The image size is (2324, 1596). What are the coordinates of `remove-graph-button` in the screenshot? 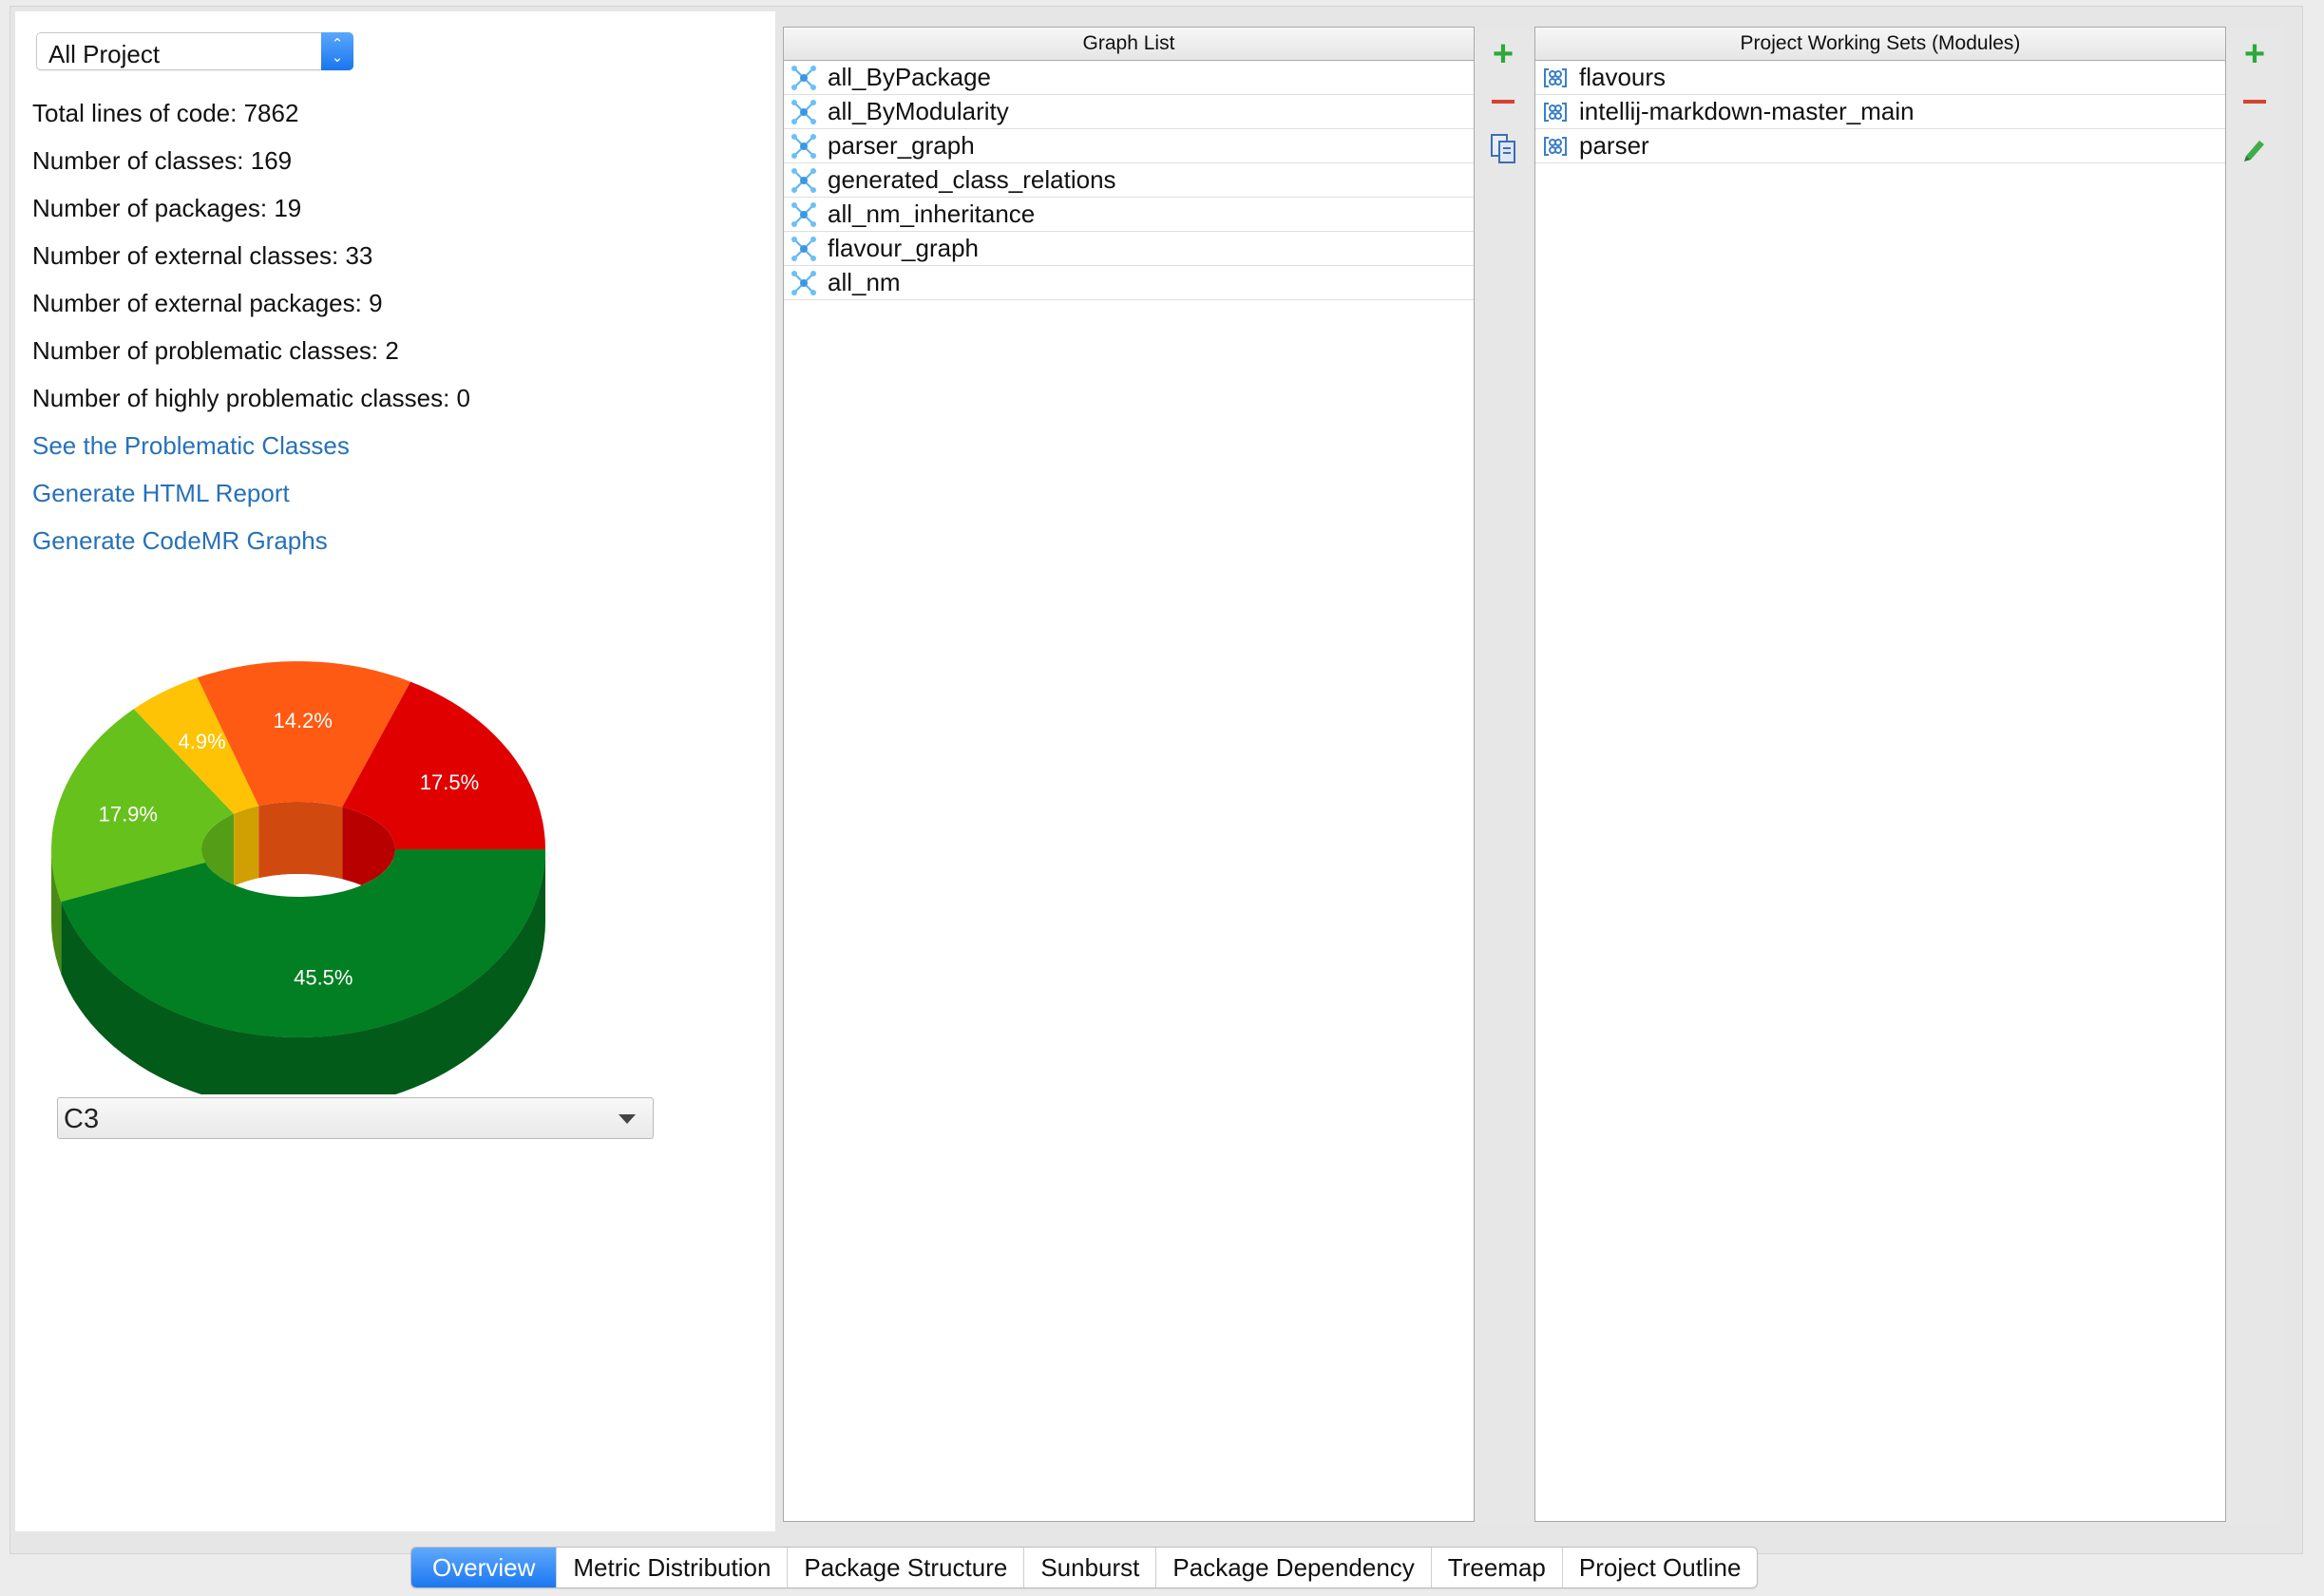 It's located at (1503, 101).